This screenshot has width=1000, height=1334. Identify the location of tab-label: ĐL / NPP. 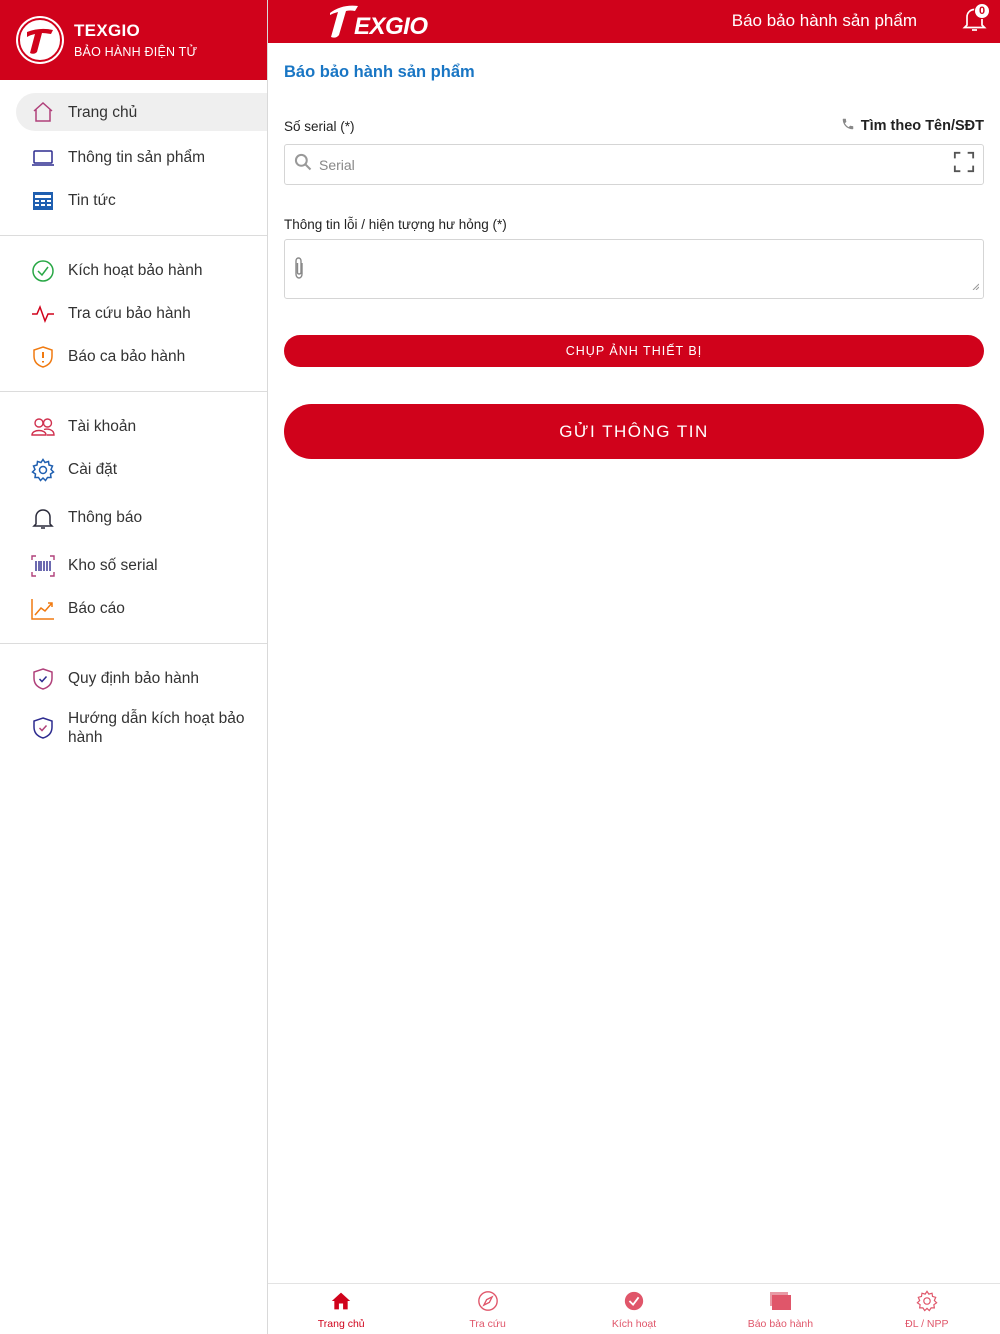
(927, 1324).